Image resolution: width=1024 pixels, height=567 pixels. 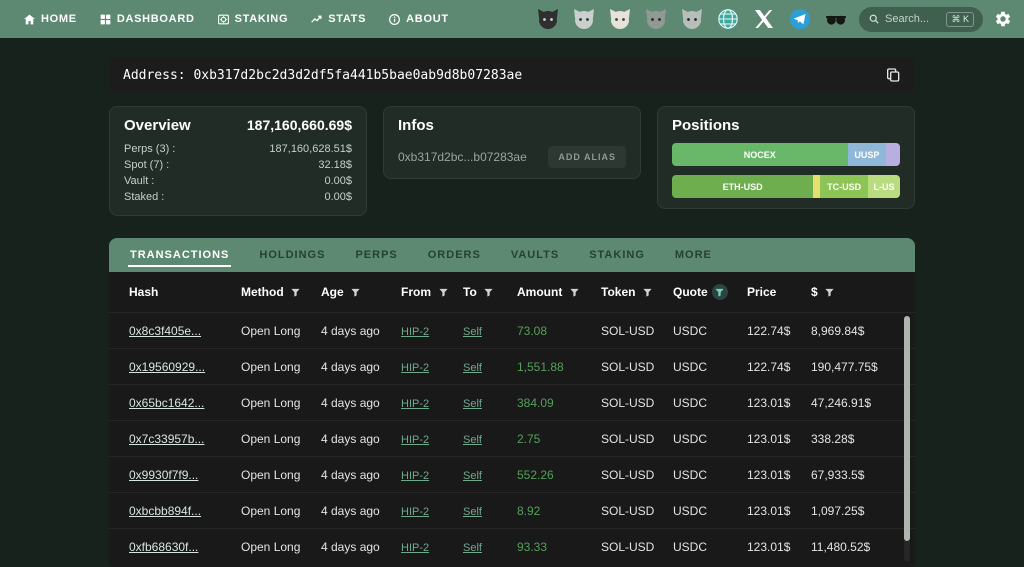 What do you see at coordinates (376, 255) in the screenshot?
I see `tab-perps: PERPS` at bounding box center [376, 255].